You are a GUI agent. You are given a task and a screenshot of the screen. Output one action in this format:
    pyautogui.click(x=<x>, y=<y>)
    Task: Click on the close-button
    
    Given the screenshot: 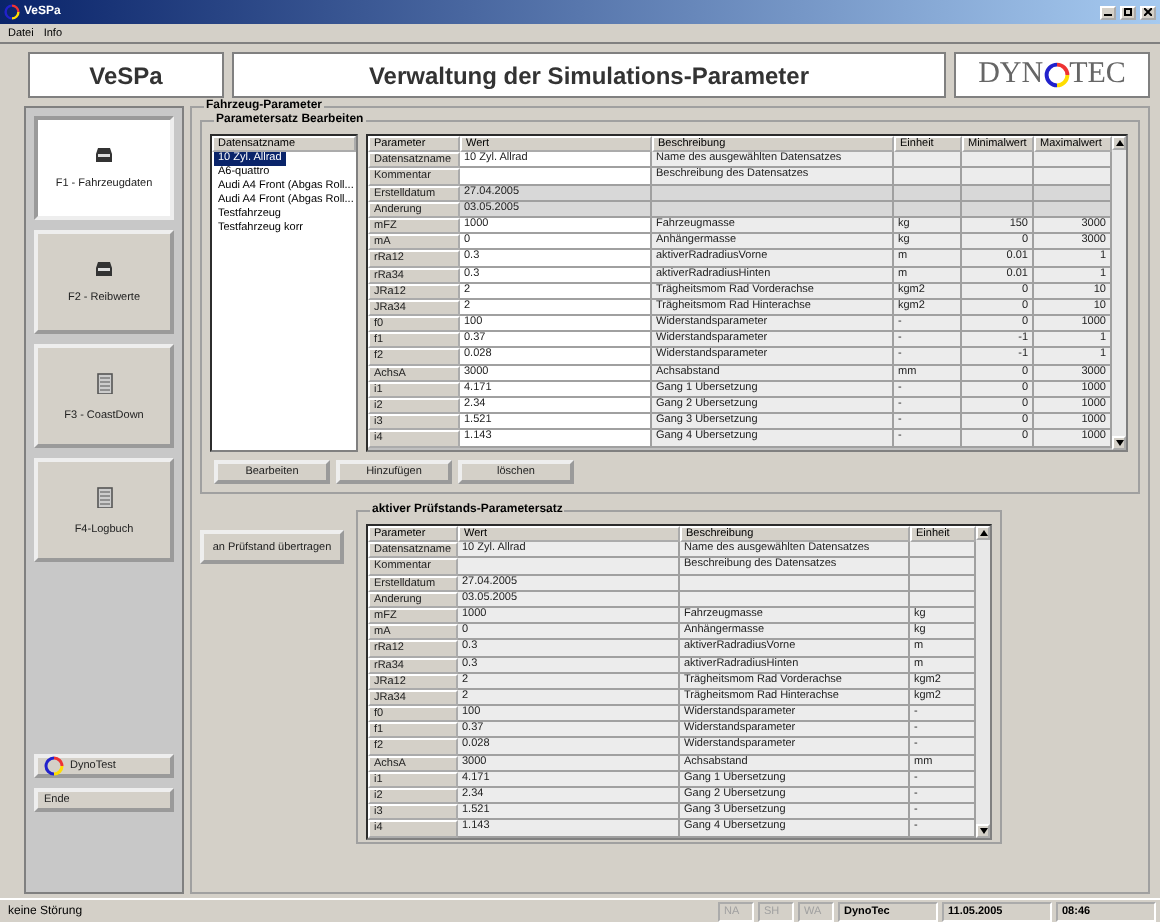 What is the action you would take?
    pyautogui.click(x=1148, y=12)
    